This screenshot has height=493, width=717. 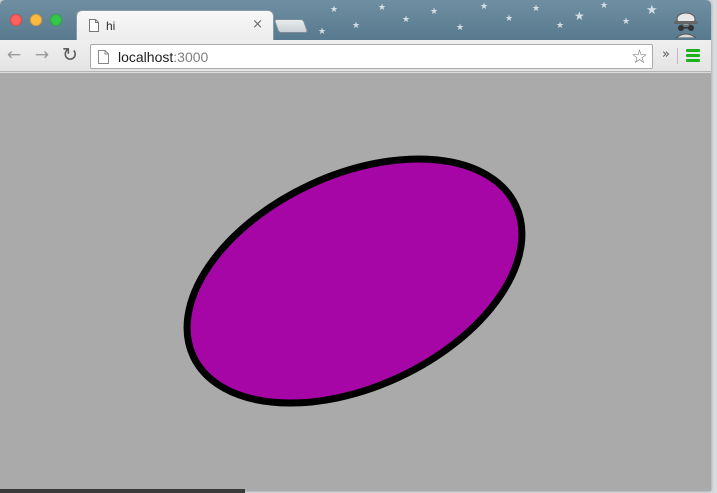 What do you see at coordinates (191, 57) in the screenshot?
I see `url-port: :3000` at bounding box center [191, 57].